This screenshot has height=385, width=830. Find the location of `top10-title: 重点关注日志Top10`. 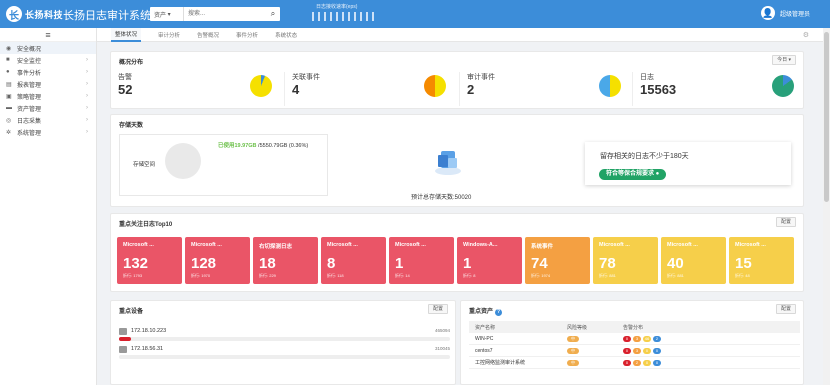

top10-title: 重点关注日志Top10 is located at coordinates (146, 225).